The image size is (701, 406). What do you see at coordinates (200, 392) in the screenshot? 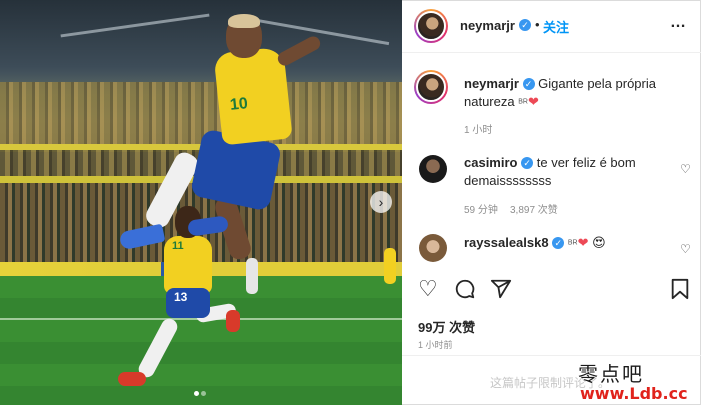
I see `carousel-indicator` at bounding box center [200, 392].